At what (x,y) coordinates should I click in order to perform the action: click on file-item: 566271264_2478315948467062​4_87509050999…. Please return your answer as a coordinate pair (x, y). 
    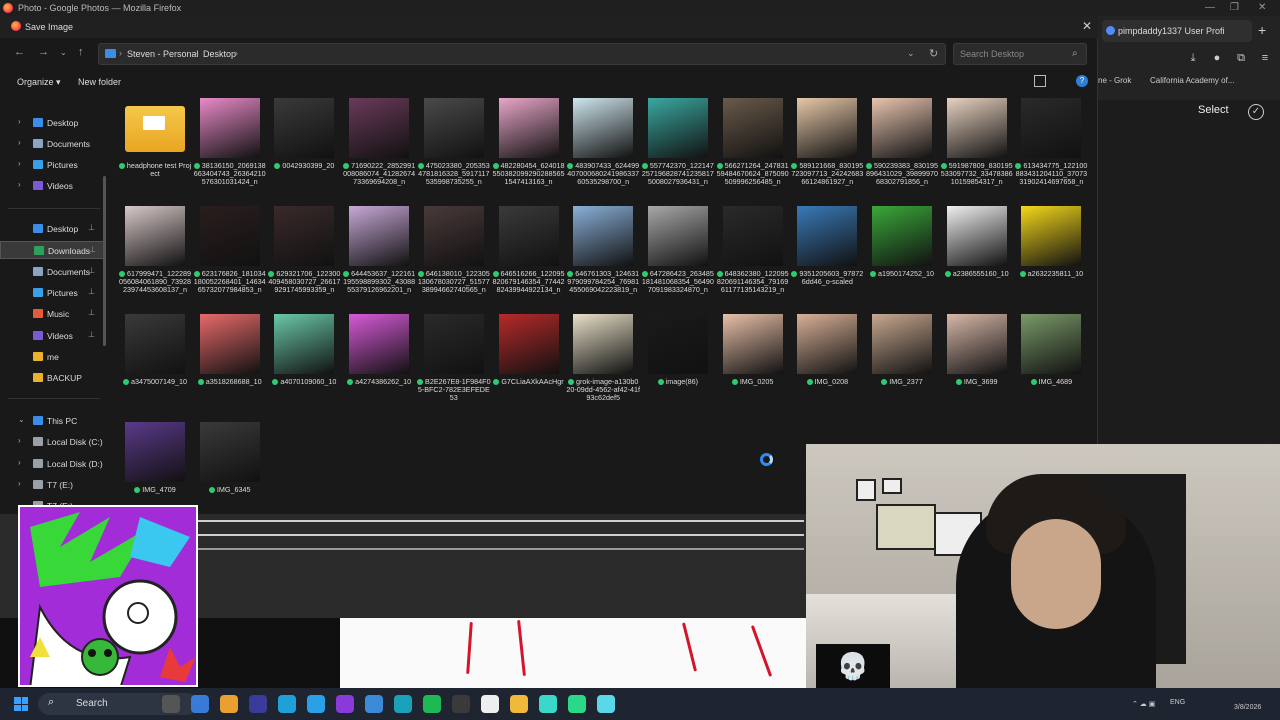
    Looking at the image, I should click on (752, 150).